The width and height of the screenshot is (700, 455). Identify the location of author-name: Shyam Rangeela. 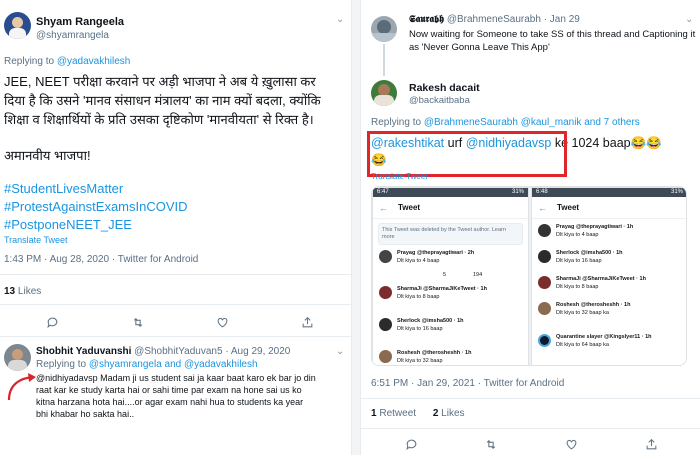
(80, 22).